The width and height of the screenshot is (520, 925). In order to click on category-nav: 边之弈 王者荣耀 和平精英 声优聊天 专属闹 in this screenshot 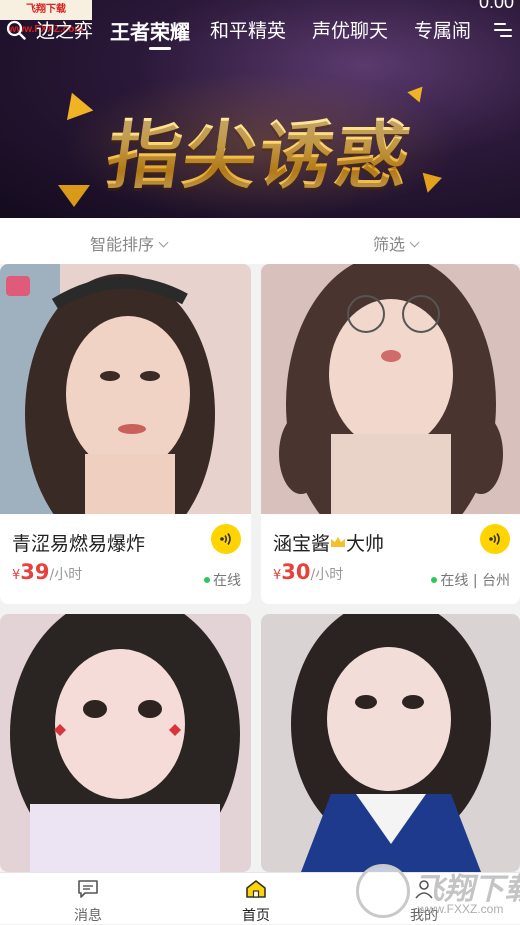, I will do `click(260, 31)`.